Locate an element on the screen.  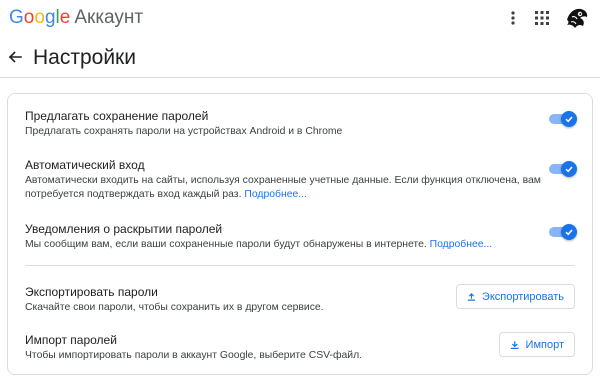
divider is located at coordinates (300, 265).